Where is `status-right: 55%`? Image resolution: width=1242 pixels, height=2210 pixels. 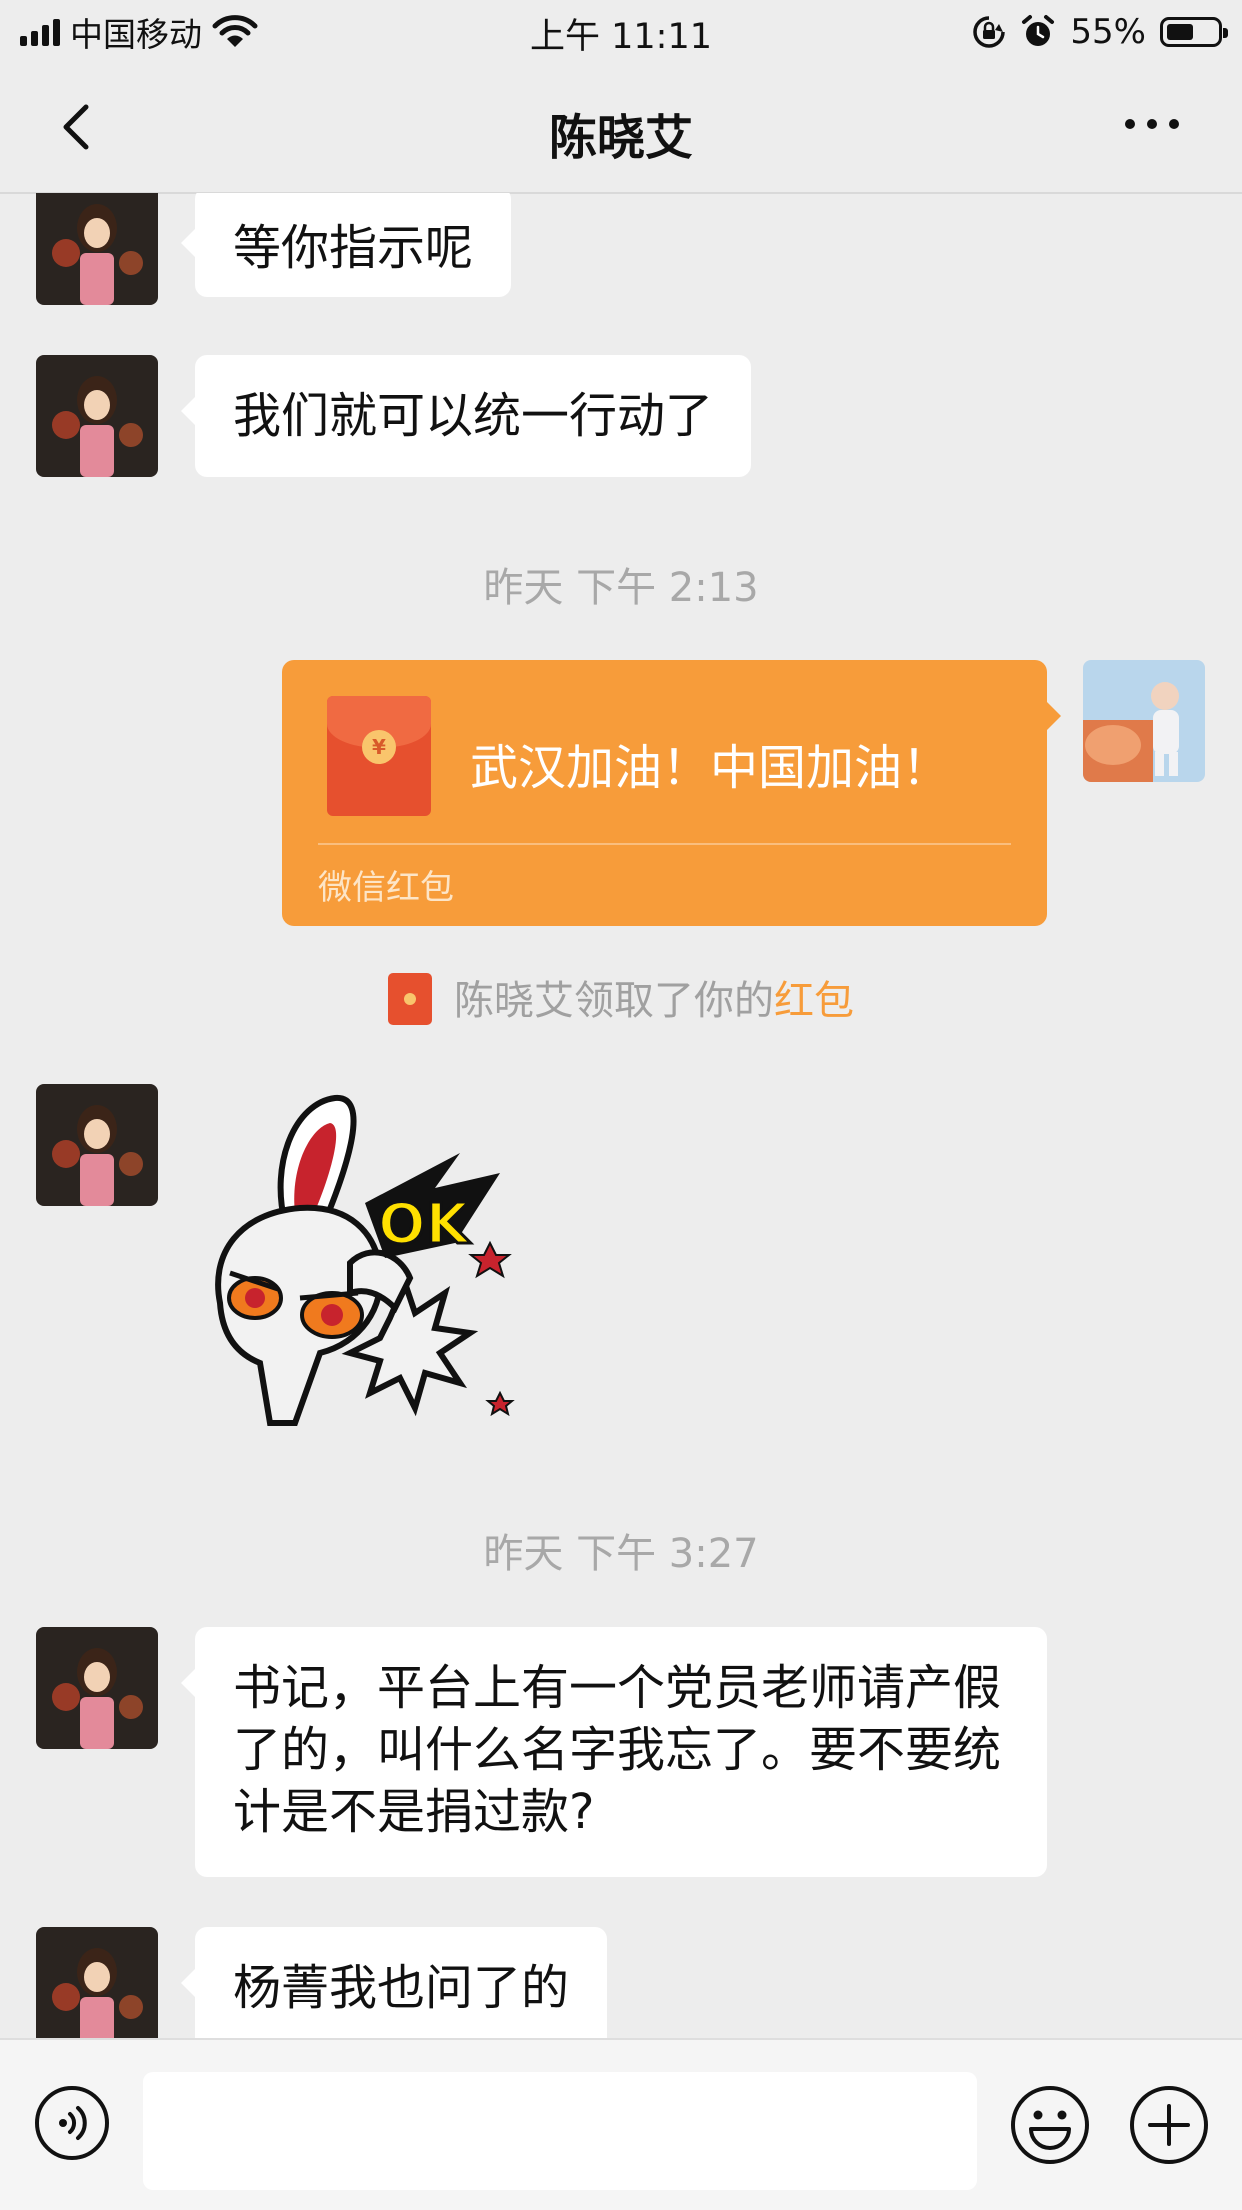 status-right: 55% is located at coordinates (1100, 32).